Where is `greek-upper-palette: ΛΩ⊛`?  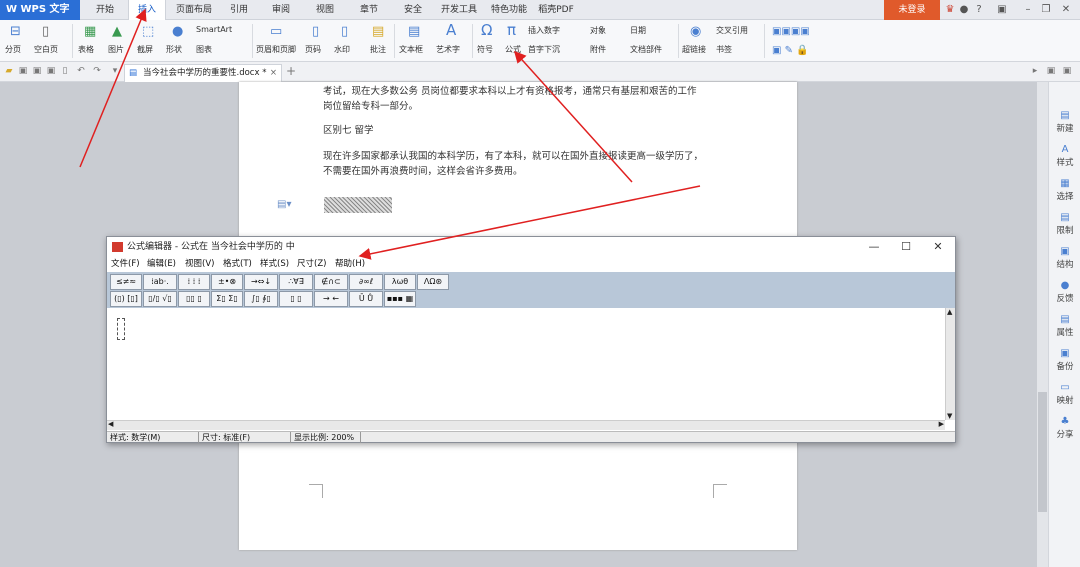
greek-upper-palette: ΛΩ⊛ is located at coordinates (433, 282).